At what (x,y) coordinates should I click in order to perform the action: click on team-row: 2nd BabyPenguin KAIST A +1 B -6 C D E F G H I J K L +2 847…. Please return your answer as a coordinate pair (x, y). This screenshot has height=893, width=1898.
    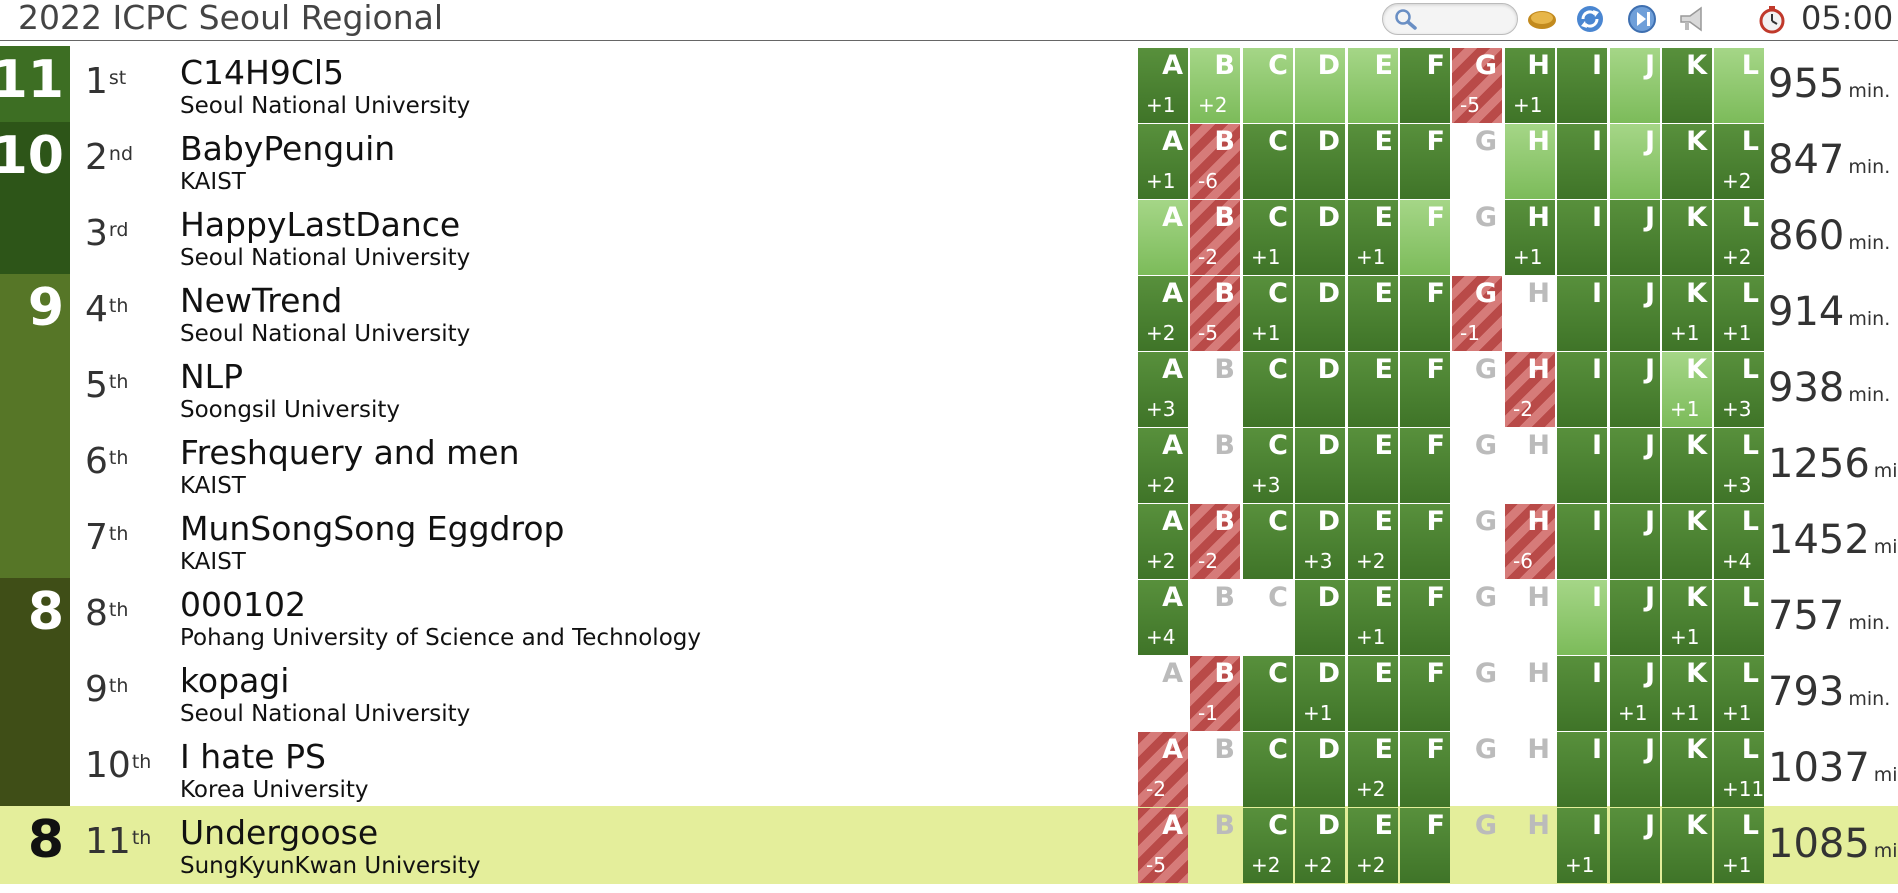
    Looking at the image, I should click on (949, 162).